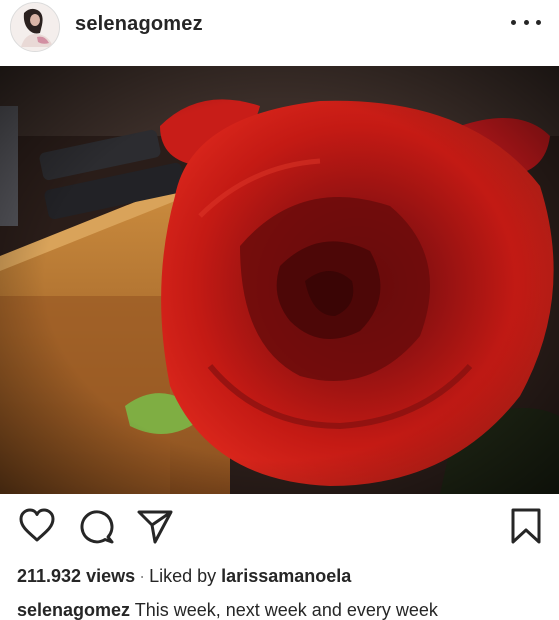 The height and width of the screenshot is (620, 559). I want to click on comment-bubble-icon, so click(97, 526).